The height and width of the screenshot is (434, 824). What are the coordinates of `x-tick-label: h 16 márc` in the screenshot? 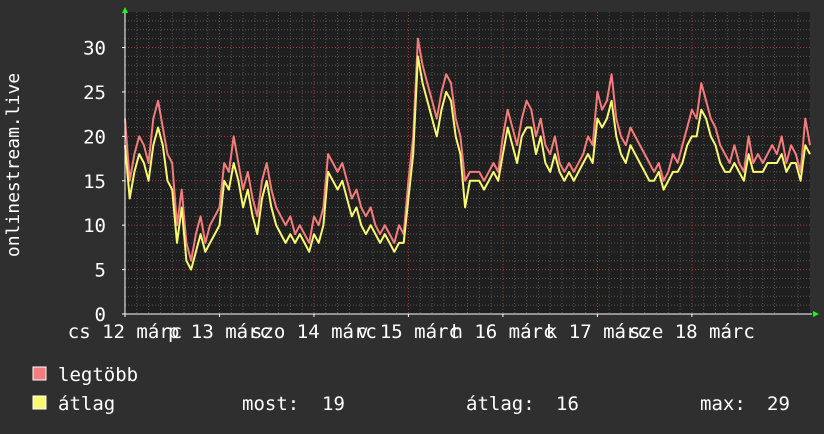 It's located at (502, 332).